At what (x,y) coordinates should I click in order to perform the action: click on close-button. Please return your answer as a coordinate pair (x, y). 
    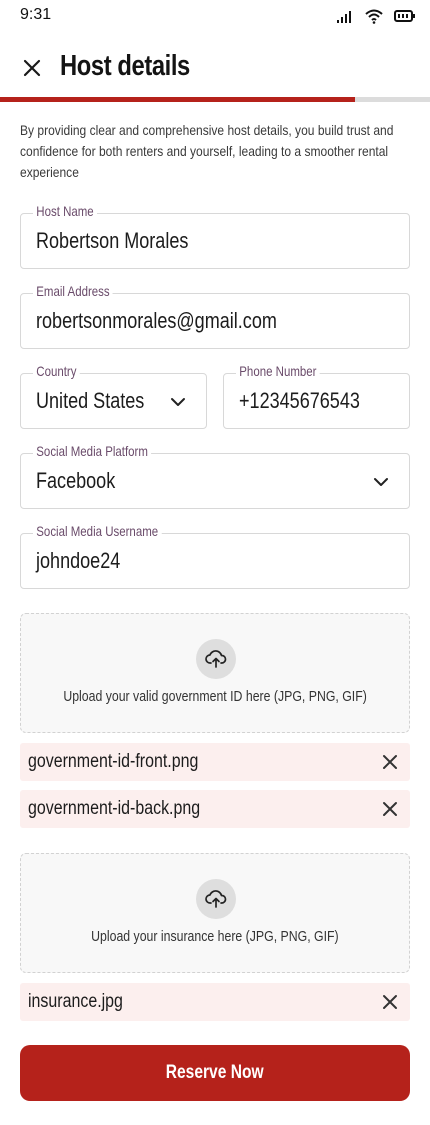
    Looking at the image, I should click on (32, 68).